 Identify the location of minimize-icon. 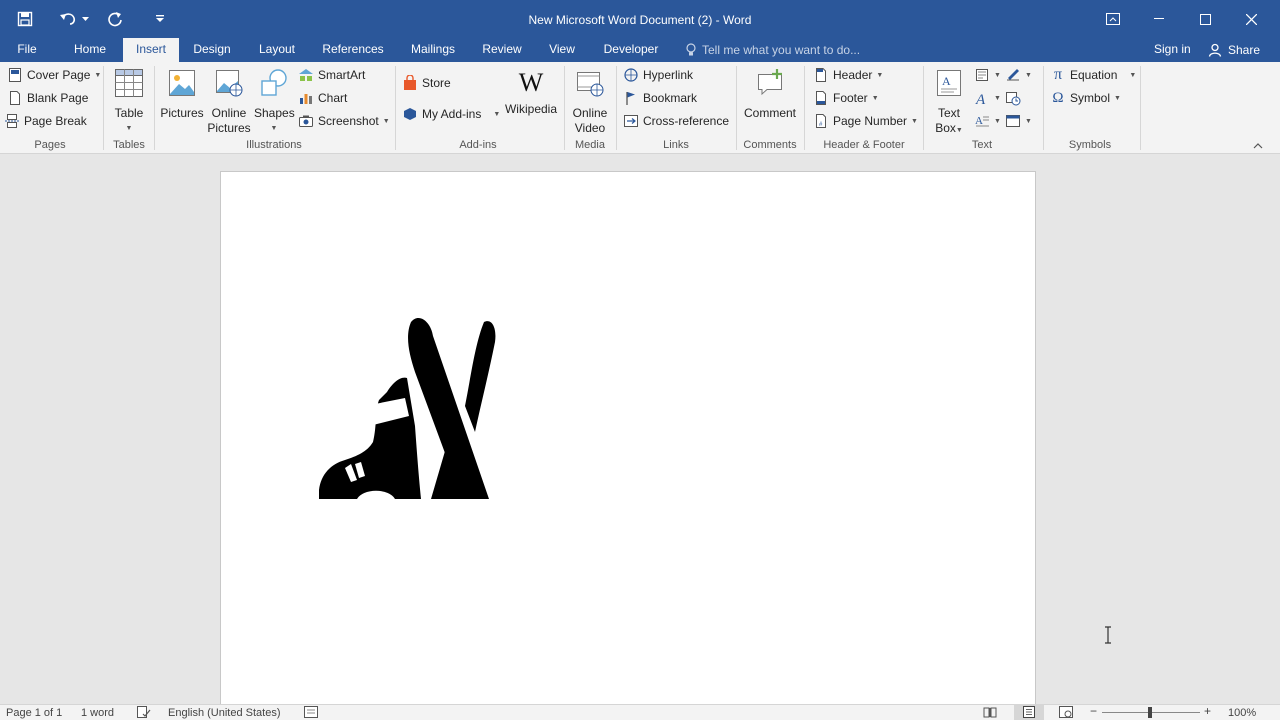
(1159, 19).